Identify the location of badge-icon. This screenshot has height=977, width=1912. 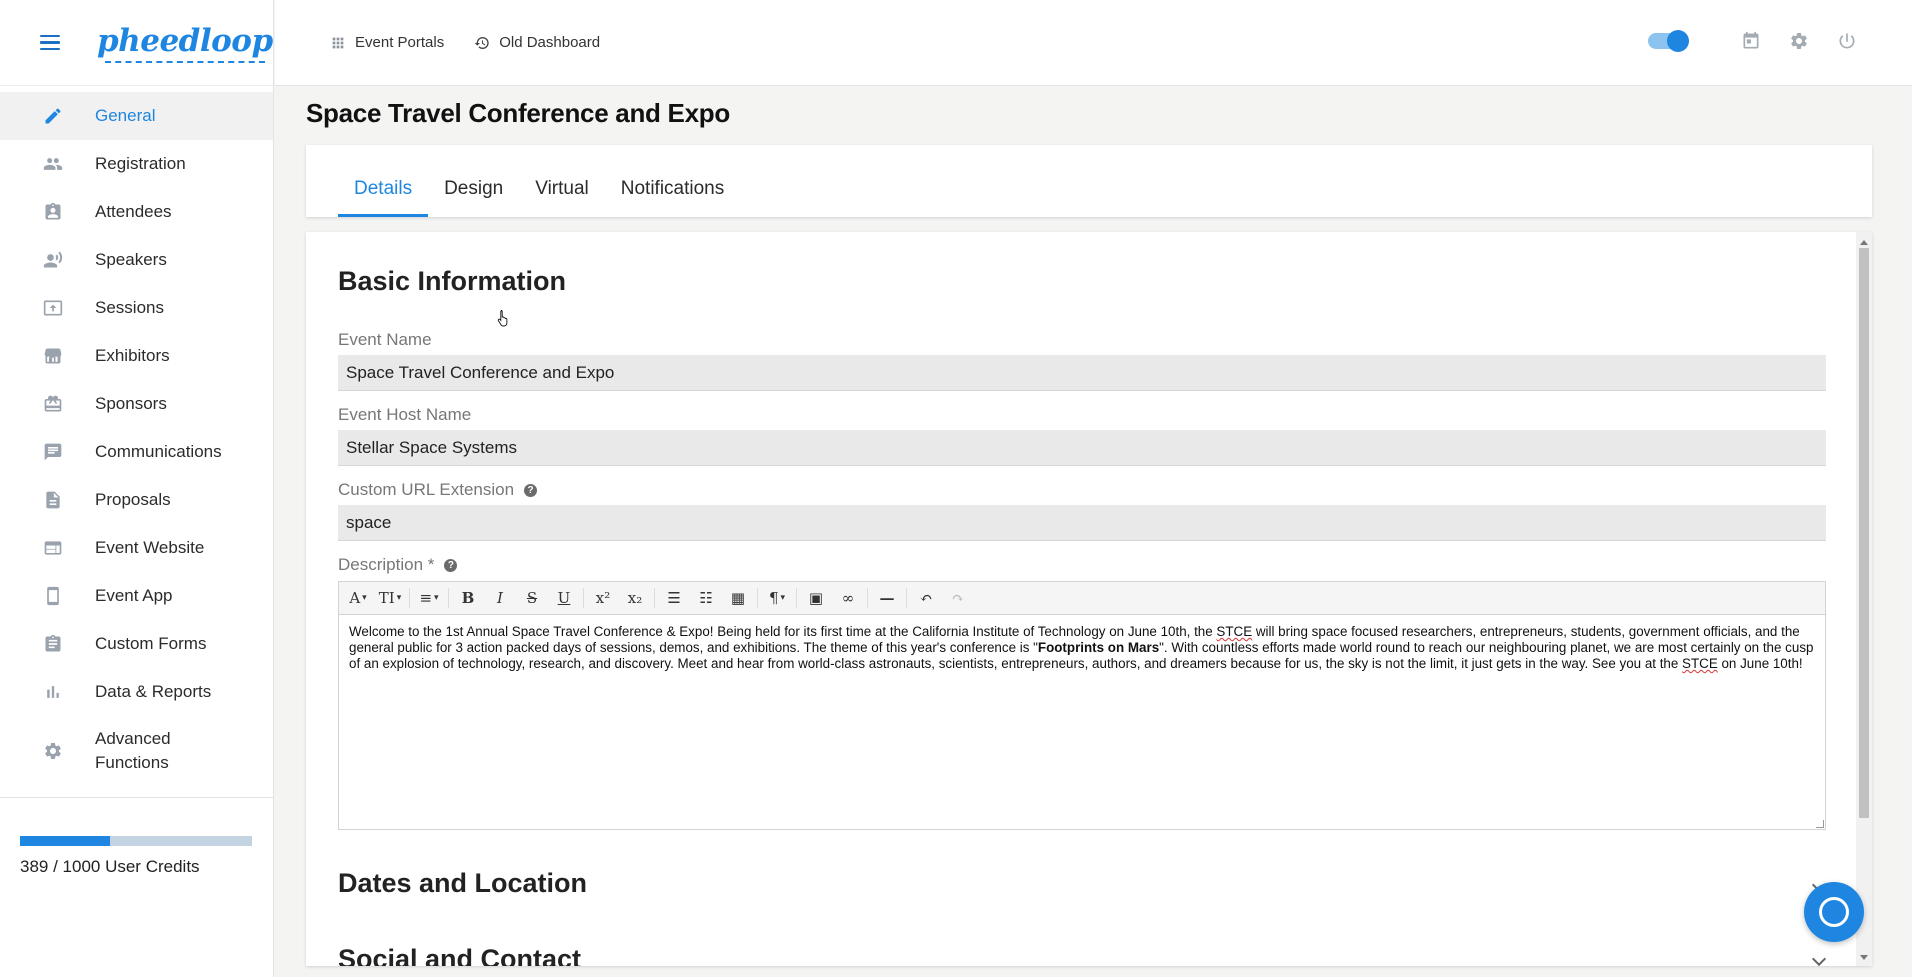
(53, 212).